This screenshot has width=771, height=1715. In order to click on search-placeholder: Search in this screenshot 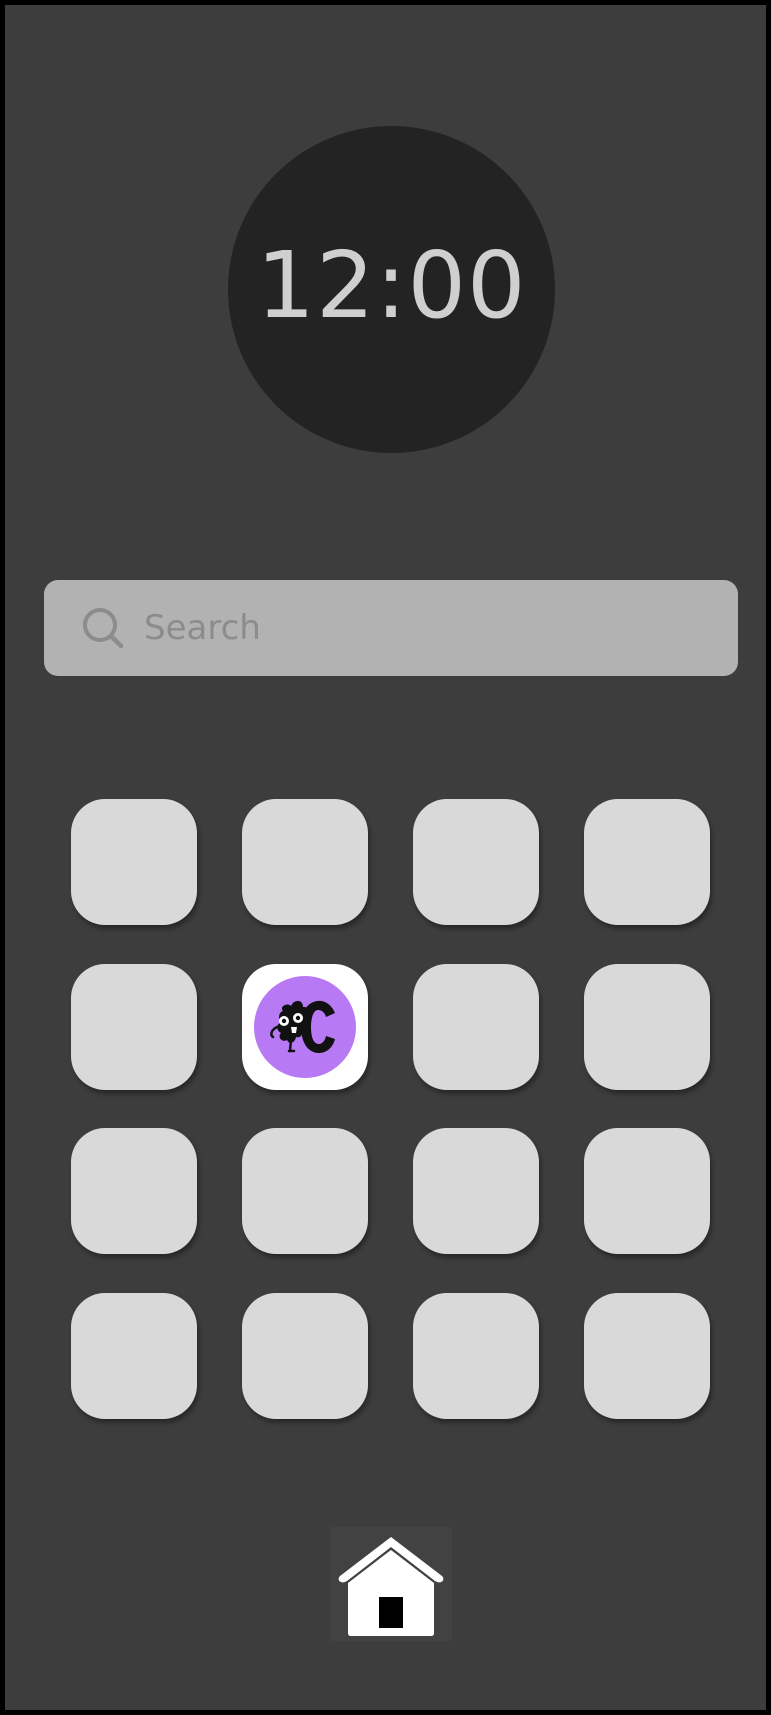, I will do `click(202, 628)`.